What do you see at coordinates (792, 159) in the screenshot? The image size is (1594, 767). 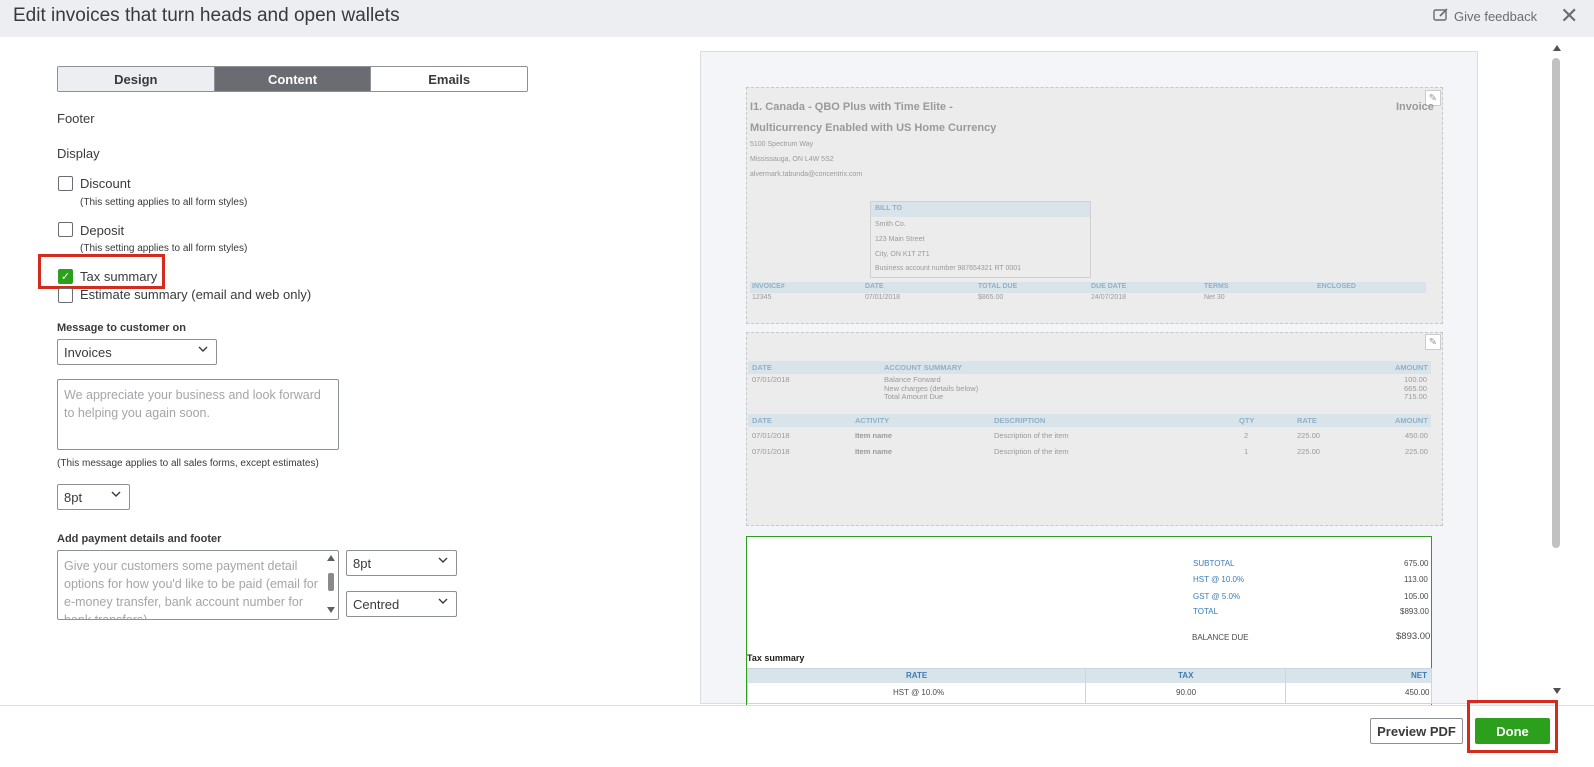 I see `preview-address2: Mississauga, ON L4W 5S2` at bounding box center [792, 159].